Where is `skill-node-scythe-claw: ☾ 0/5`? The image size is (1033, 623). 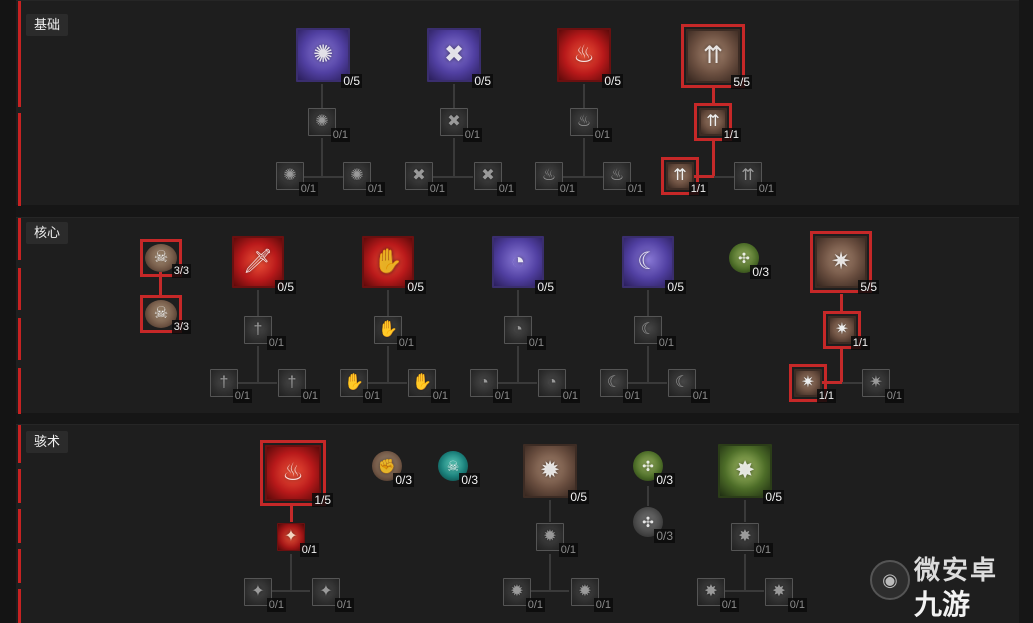 skill-node-scythe-claw: ☾ 0/5 is located at coordinates (654, 265).